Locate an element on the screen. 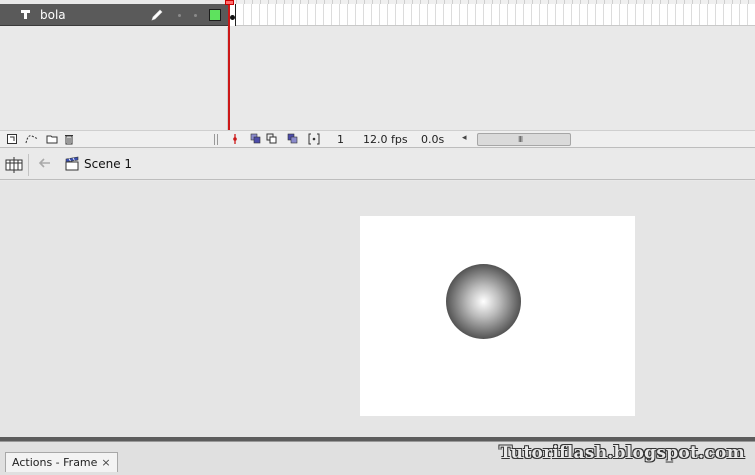 The width and height of the screenshot is (755, 475). current-frame-readout: 1 is located at coordinates (340, 139).